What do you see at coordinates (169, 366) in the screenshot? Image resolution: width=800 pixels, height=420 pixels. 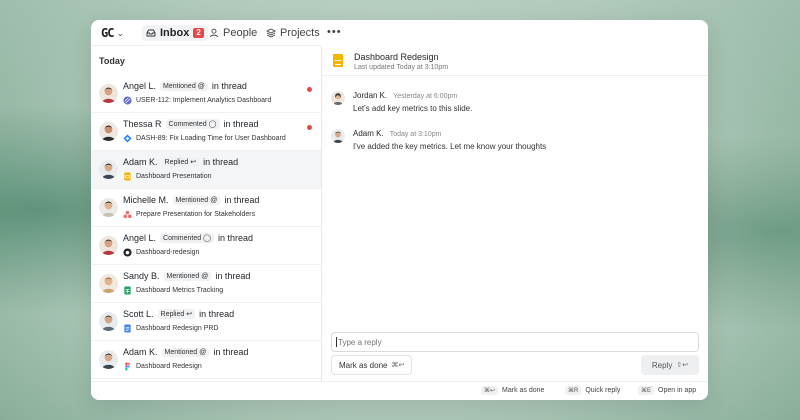 I see `notification-subject: Dashboard Redesign` at bounding box center [169, 366].